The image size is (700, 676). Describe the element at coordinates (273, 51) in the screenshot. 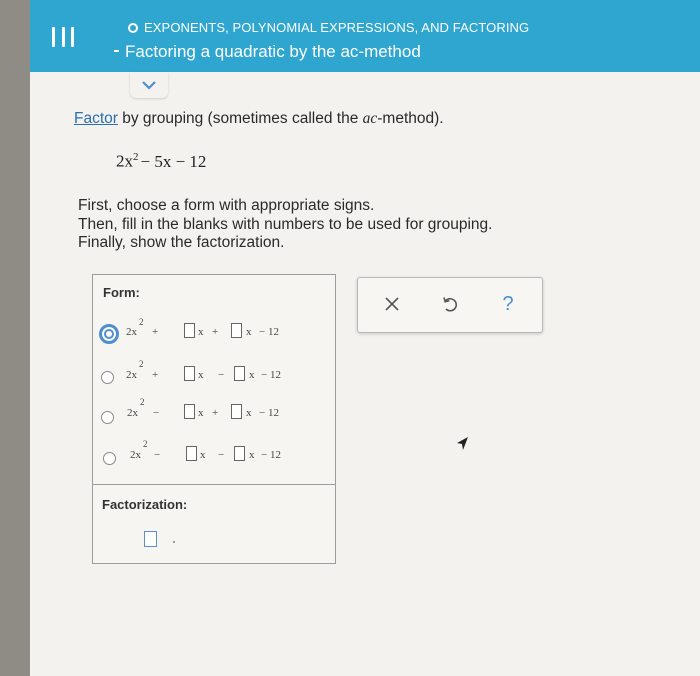

I see `lesson-title: Factoring a quadratic by the ac-method` at that location.